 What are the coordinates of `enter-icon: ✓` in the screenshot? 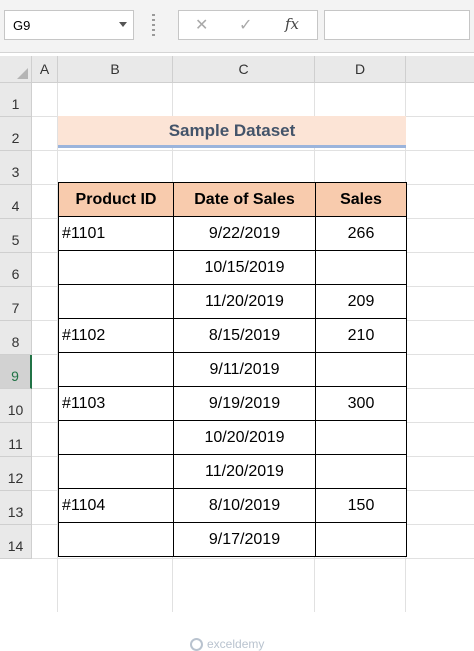 It's located at (245, 25).